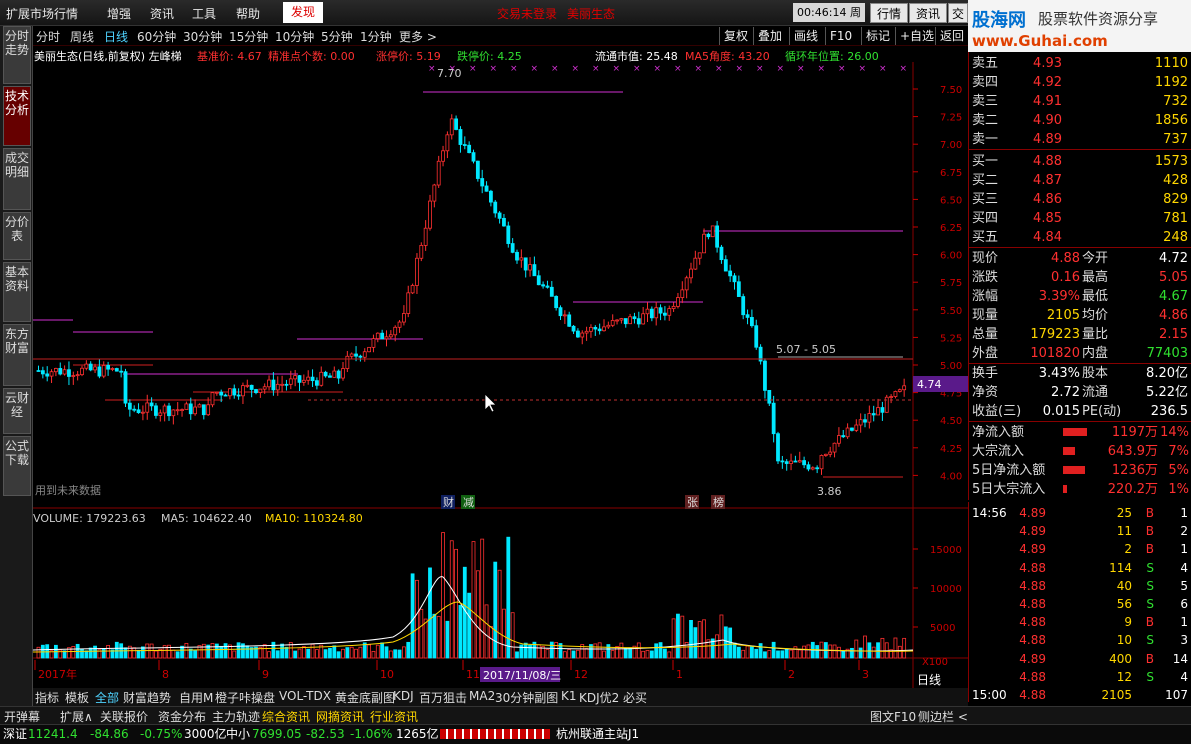 This screenshot has width=1191, height=744. What do you see at coordinates (365, 697) in the screenshot?
I see `indicator-tab: 黄金底副图` at bounding box center [365, 697].